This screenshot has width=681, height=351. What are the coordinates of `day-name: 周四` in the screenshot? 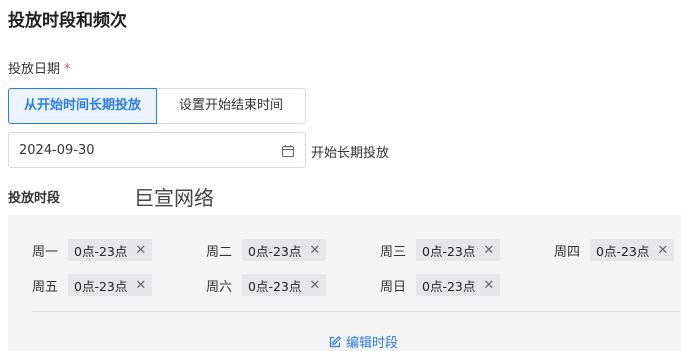 It's located at (567, 252).